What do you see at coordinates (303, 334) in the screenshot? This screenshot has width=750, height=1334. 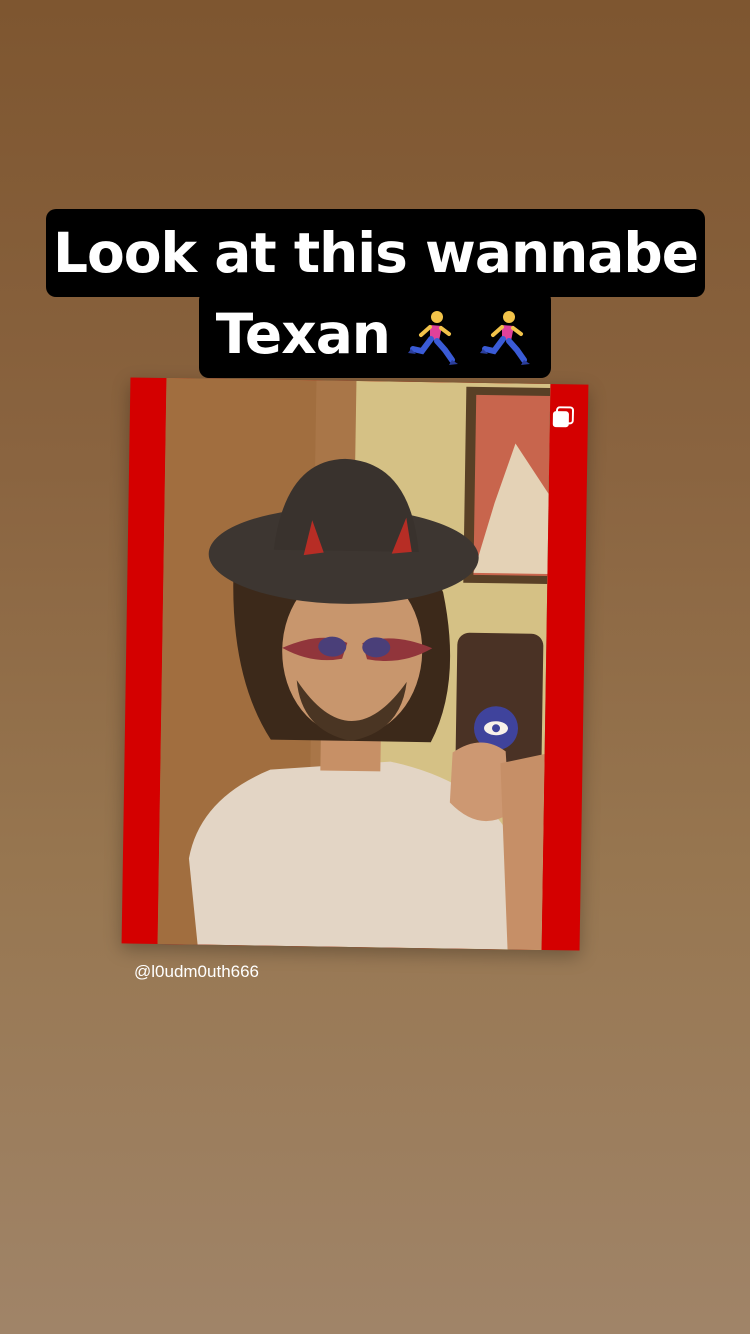 I see `caption-text-2: Texan` at bounding box center [303, 334].